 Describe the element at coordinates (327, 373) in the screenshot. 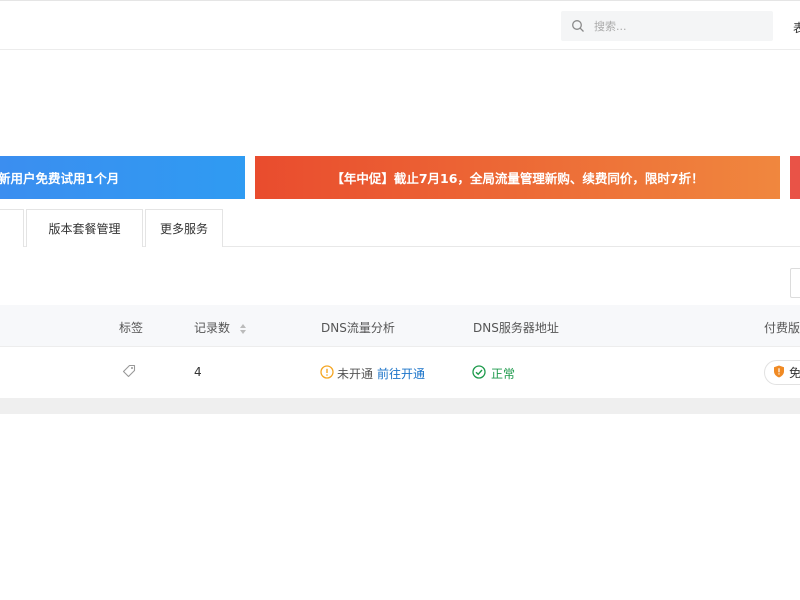

I see `warning-icon` at that location.